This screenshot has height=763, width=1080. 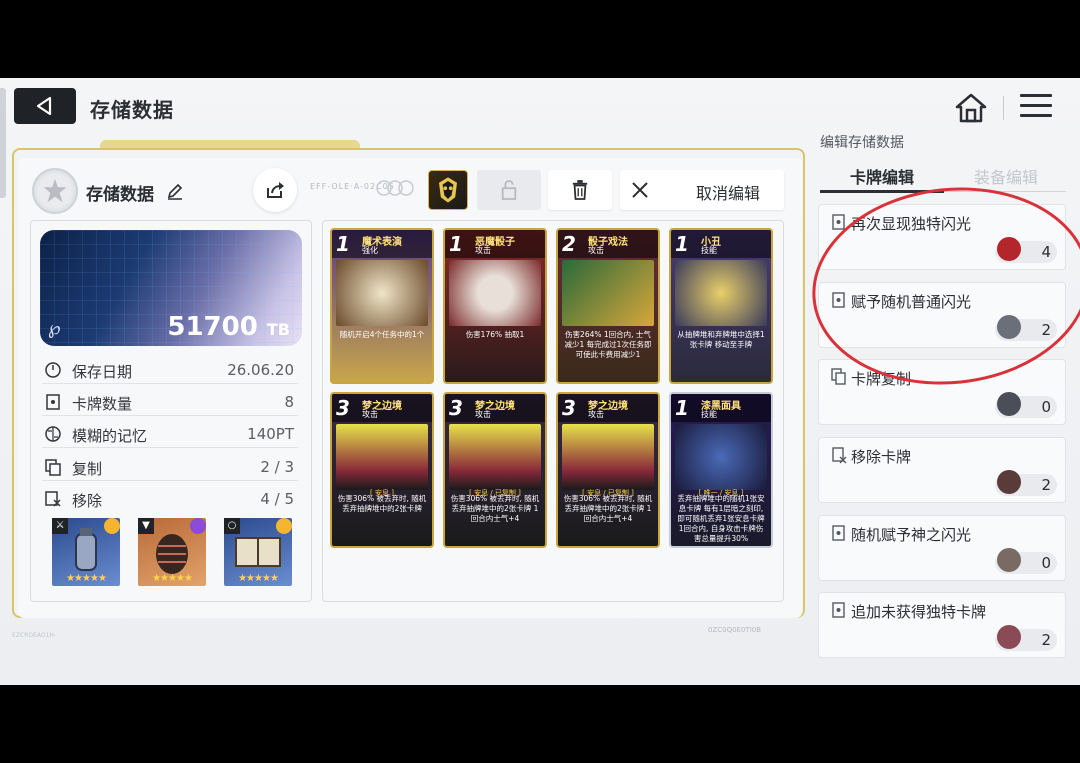 What do you see at coordinates (170, 435) in the screenshot?
I see `stat-row-fuzzy-memory: 模糊的记忆 140PT` at bounding box center [170, 435].